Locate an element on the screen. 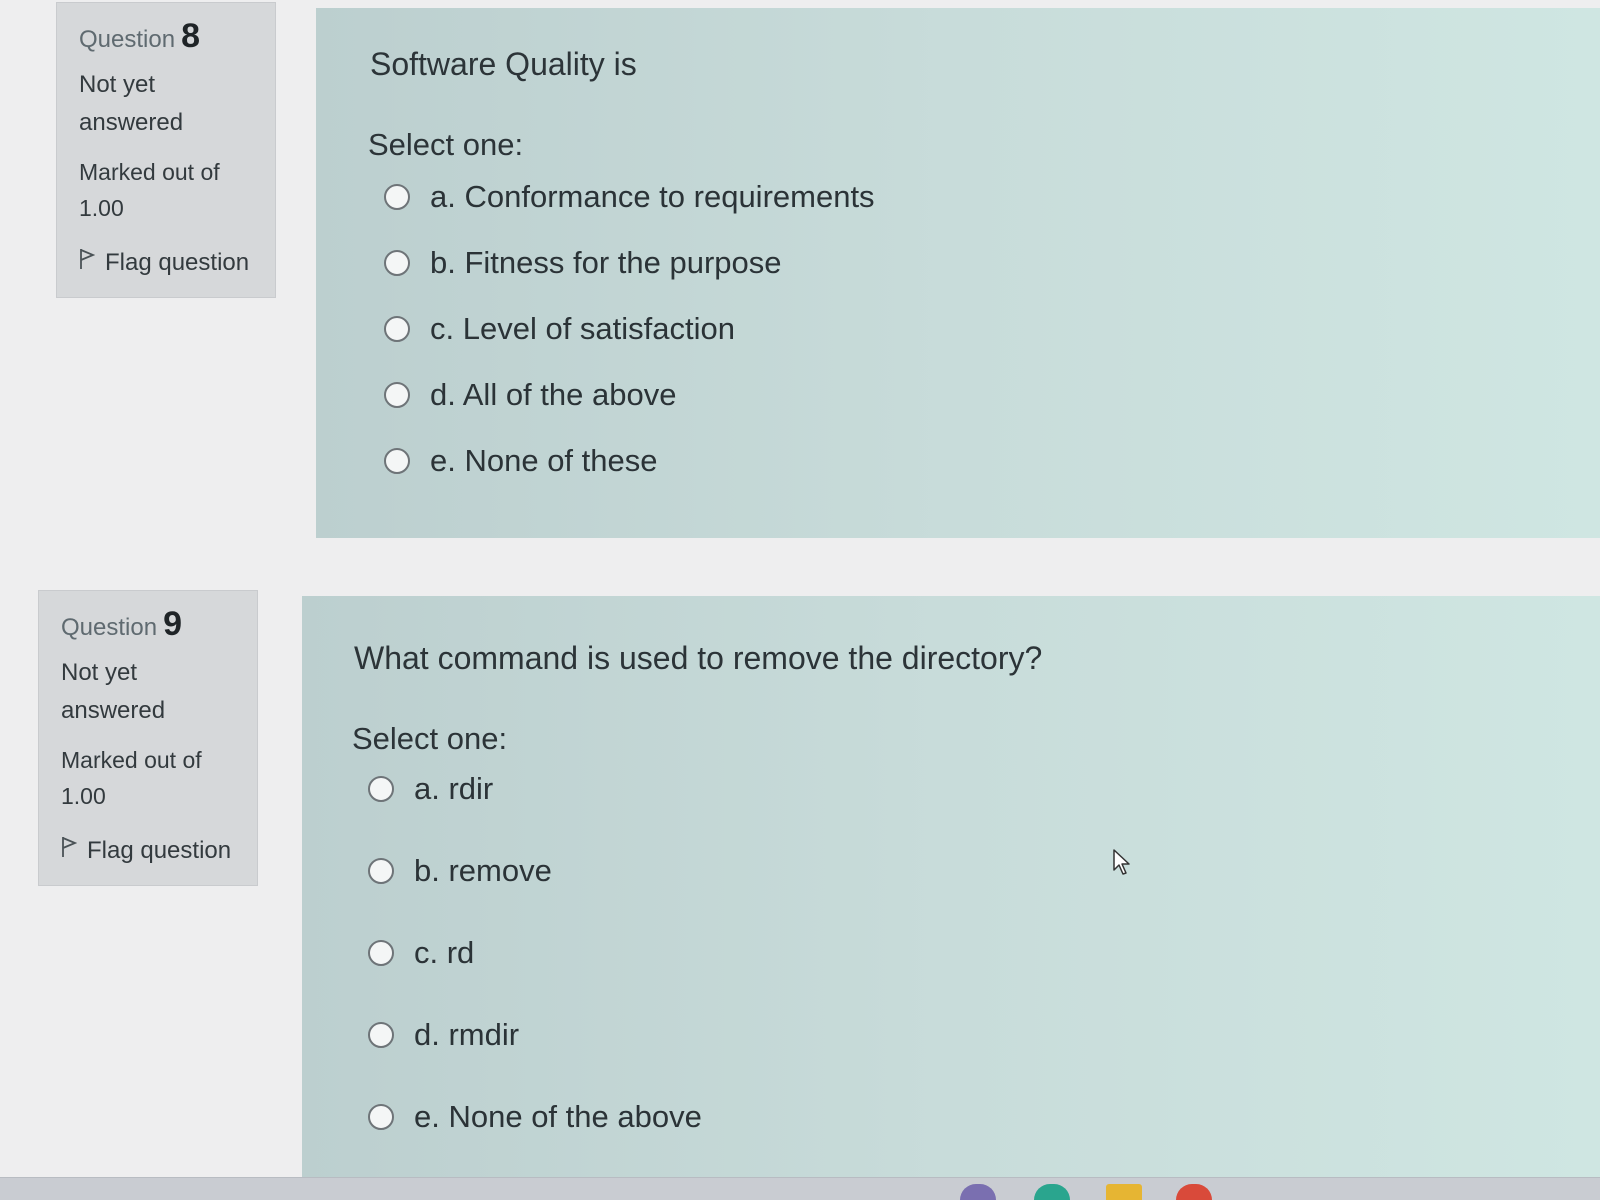 This screenshot has width=1600, height=1200. answer-option-c: c. Level of satisfaction is located at coordinates (972, 329).